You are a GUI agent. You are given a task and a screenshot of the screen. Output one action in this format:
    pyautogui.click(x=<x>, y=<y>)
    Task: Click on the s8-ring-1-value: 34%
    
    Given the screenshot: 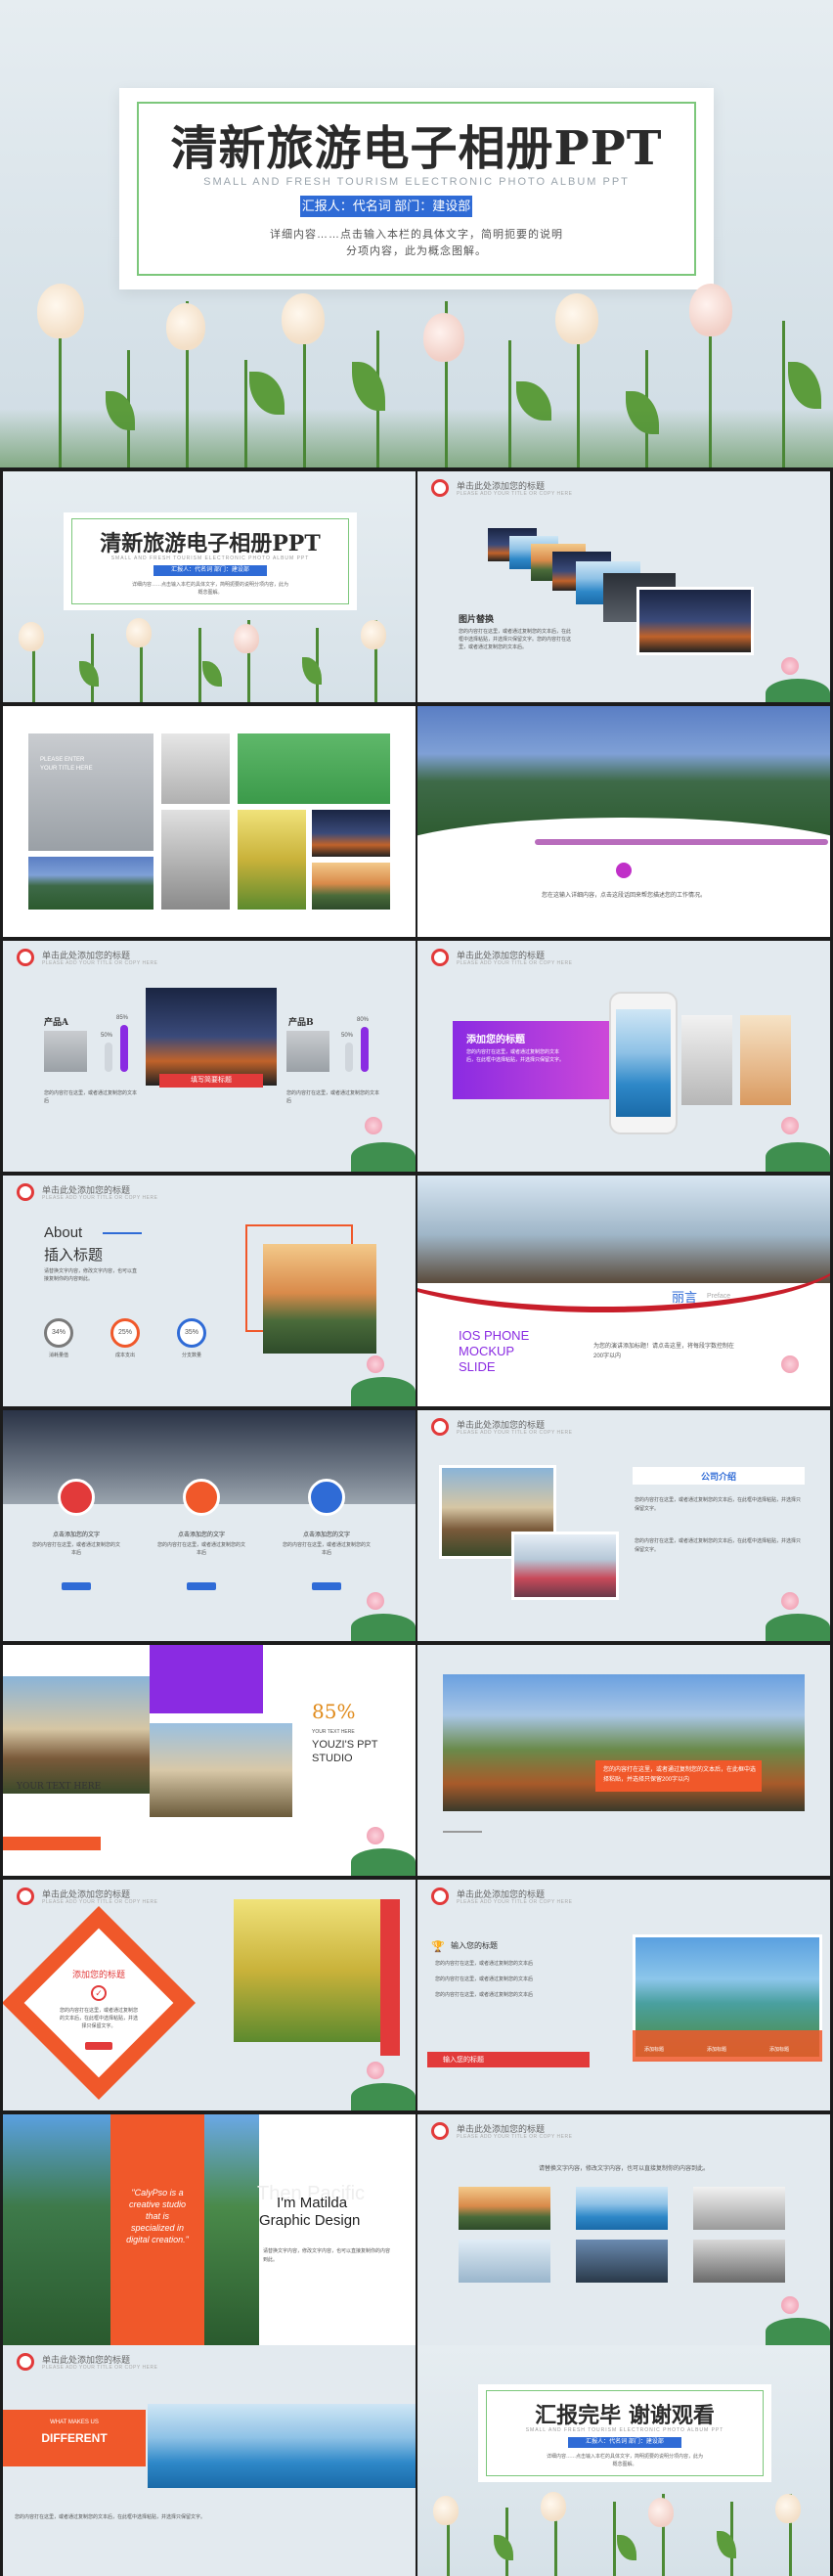 What is the action you would take?
    pyautogui.click(x=58, y=1332)
    